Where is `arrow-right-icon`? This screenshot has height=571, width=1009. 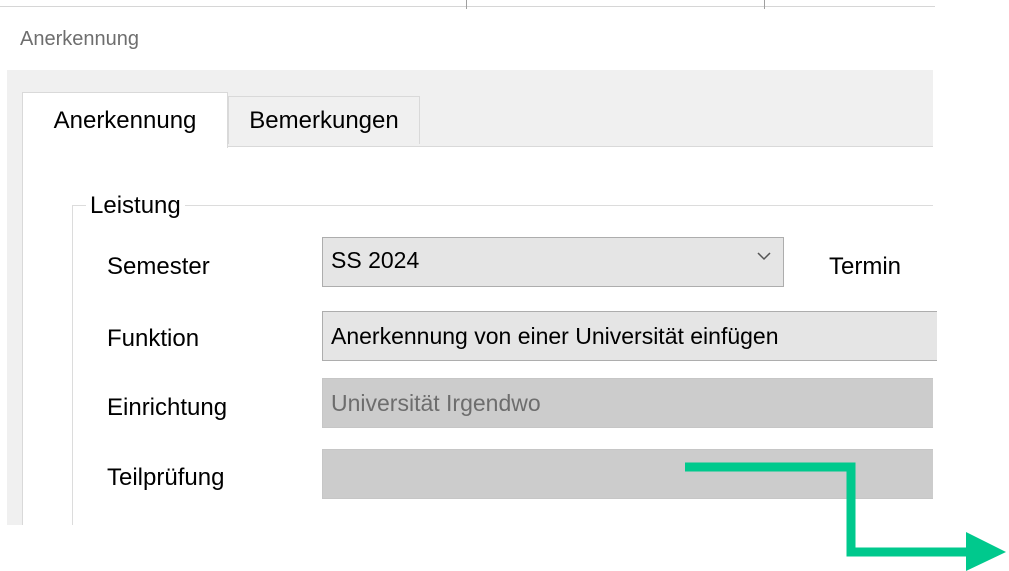 arrow-right-icon is located at coordinates (845, 516).